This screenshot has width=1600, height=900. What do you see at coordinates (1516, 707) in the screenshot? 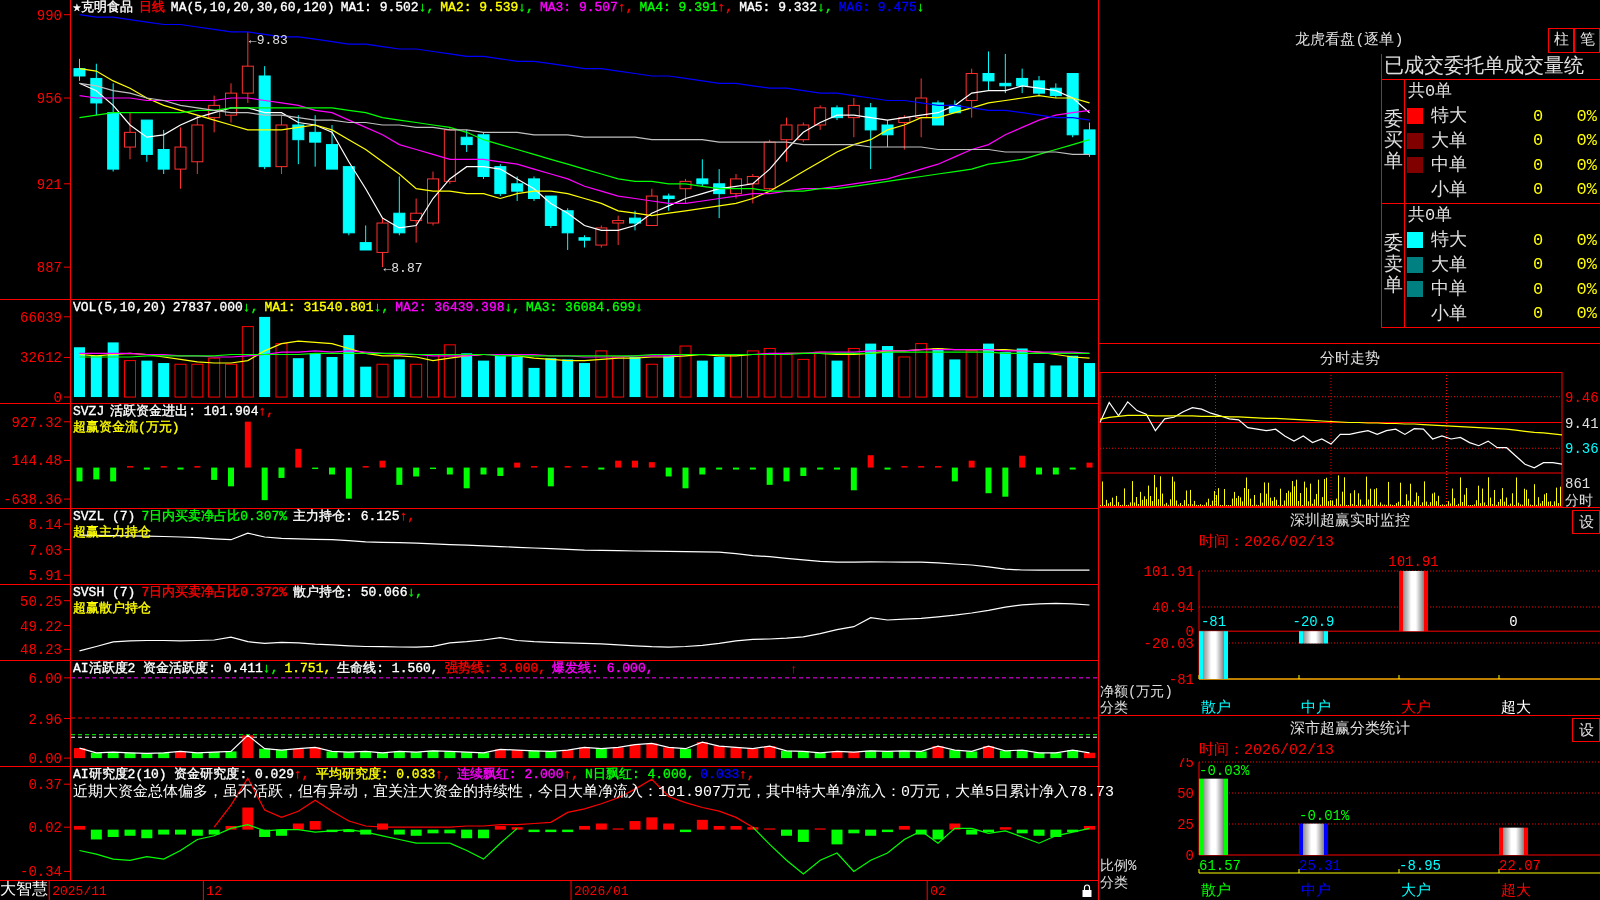
I see `category-label: 超大` at bounding box center [1516, 707].